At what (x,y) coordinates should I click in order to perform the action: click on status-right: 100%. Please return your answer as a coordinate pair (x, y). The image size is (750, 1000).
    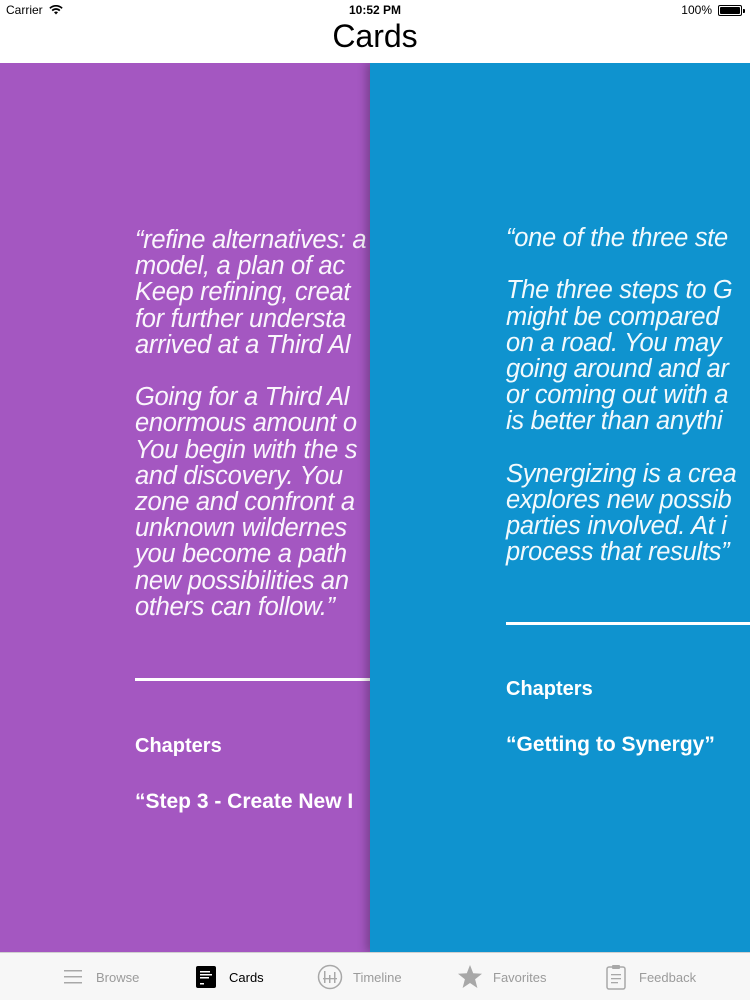
    Looking at the image, I should click on (713, 10).